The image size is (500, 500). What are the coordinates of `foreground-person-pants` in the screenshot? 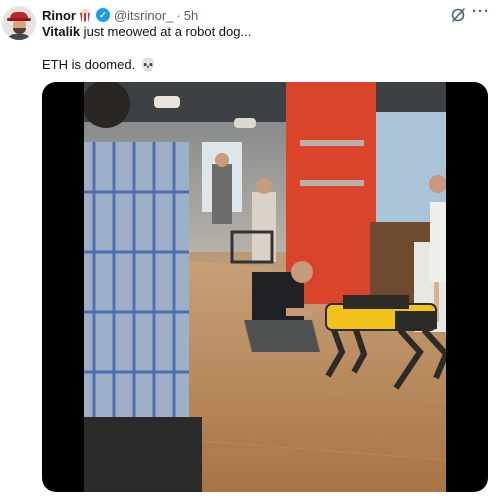 It's located at (143, 454).